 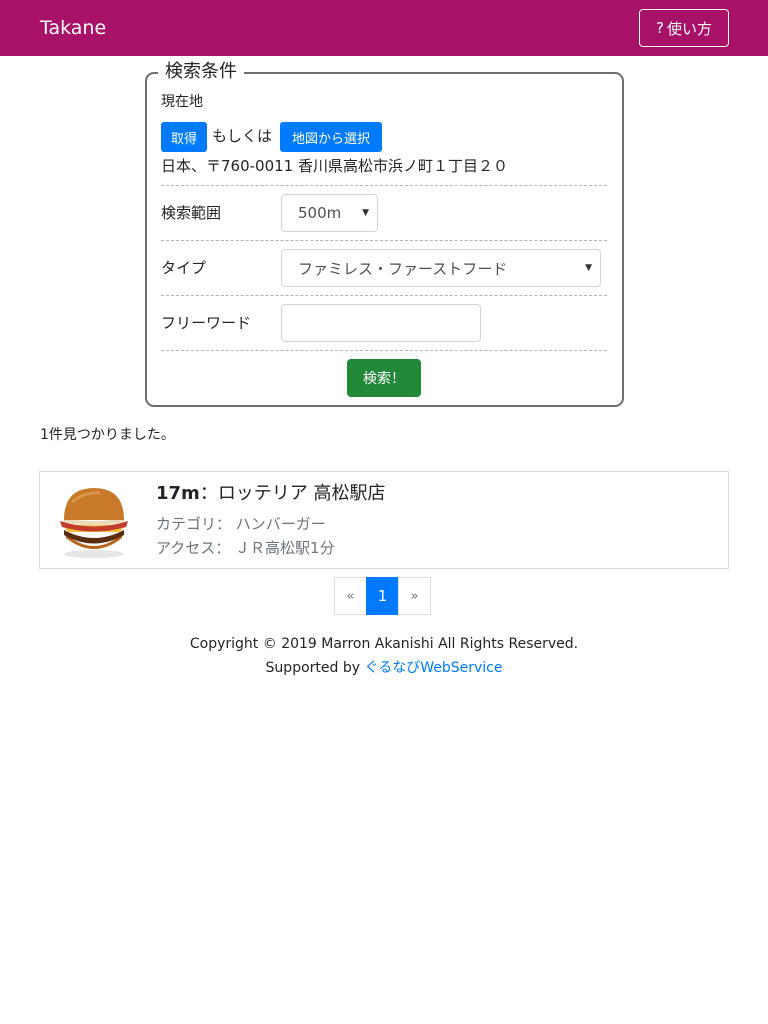 What do you see at coordinates (184, 137) in the screenshot?
I see `get-location-button: 取得` at bounding box center [184, 137].